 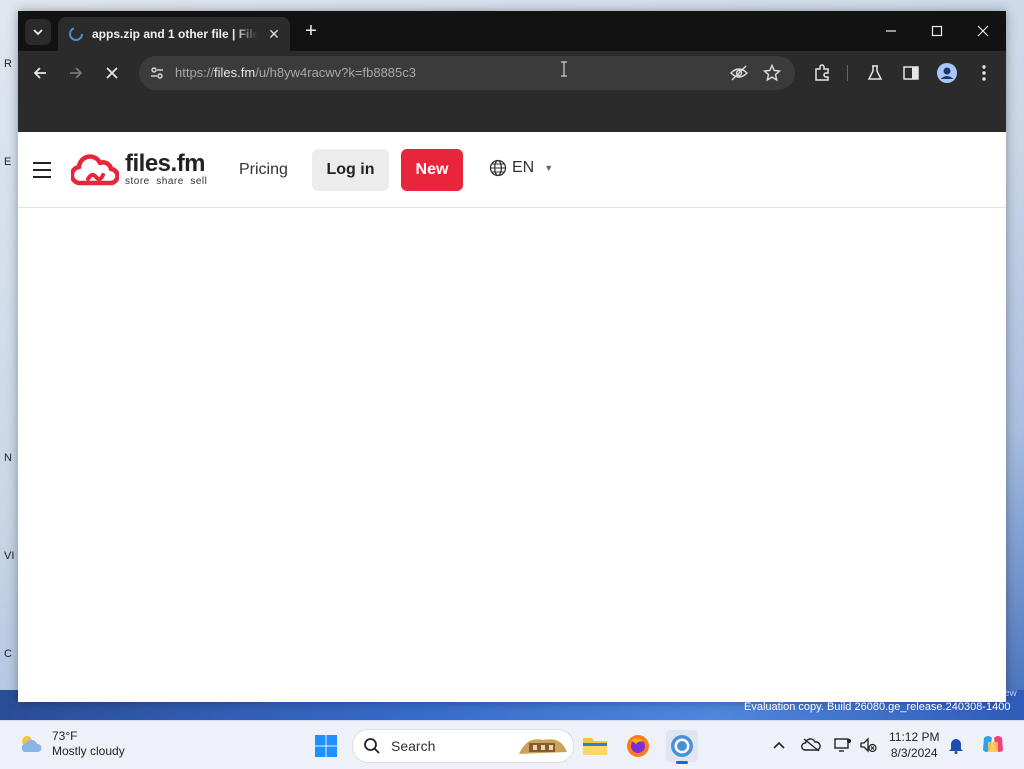 I want to click on cloudy-weather-icon, so click(x=31, y=744).